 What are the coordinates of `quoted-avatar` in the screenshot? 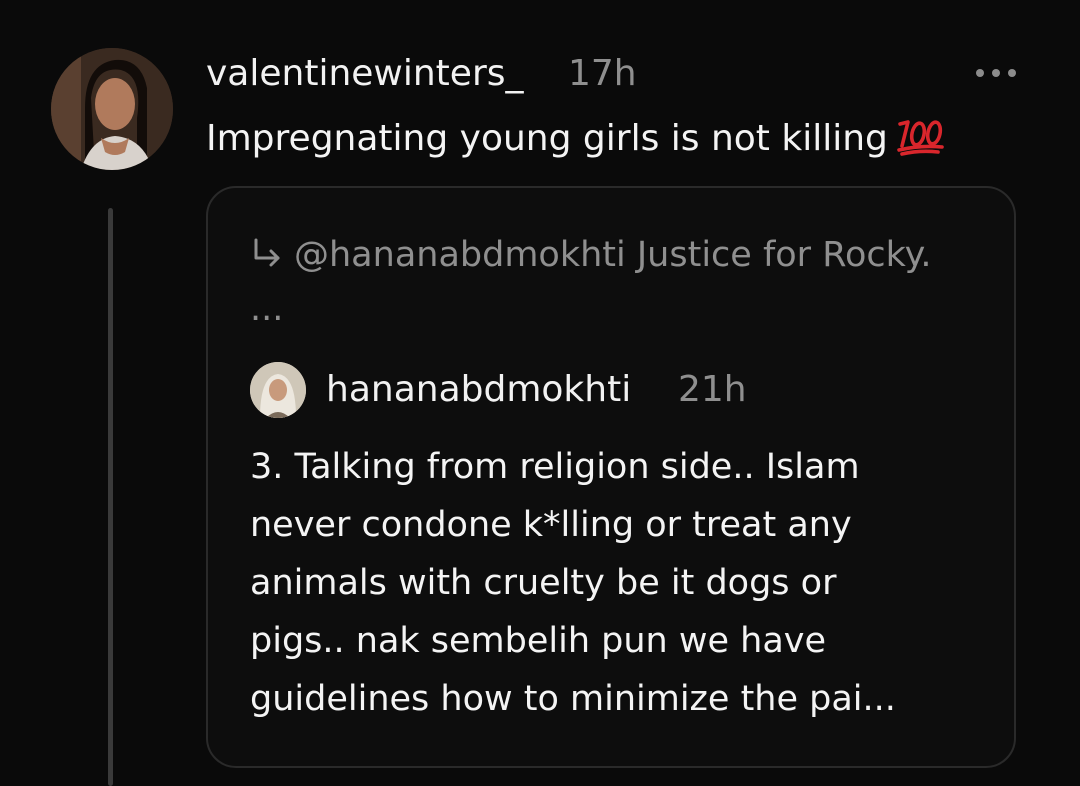 It's located at (278, 390).